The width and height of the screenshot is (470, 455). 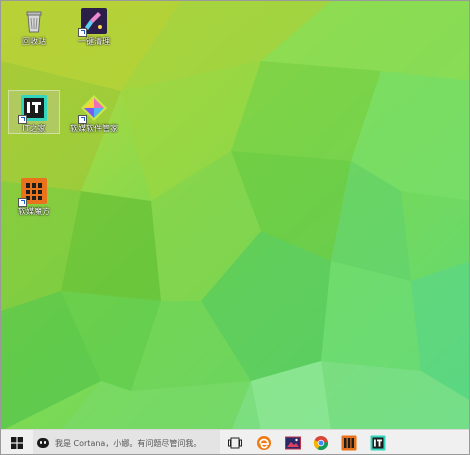 I want to click on ithome-taskbar-icon, so click(x=378, y=443).